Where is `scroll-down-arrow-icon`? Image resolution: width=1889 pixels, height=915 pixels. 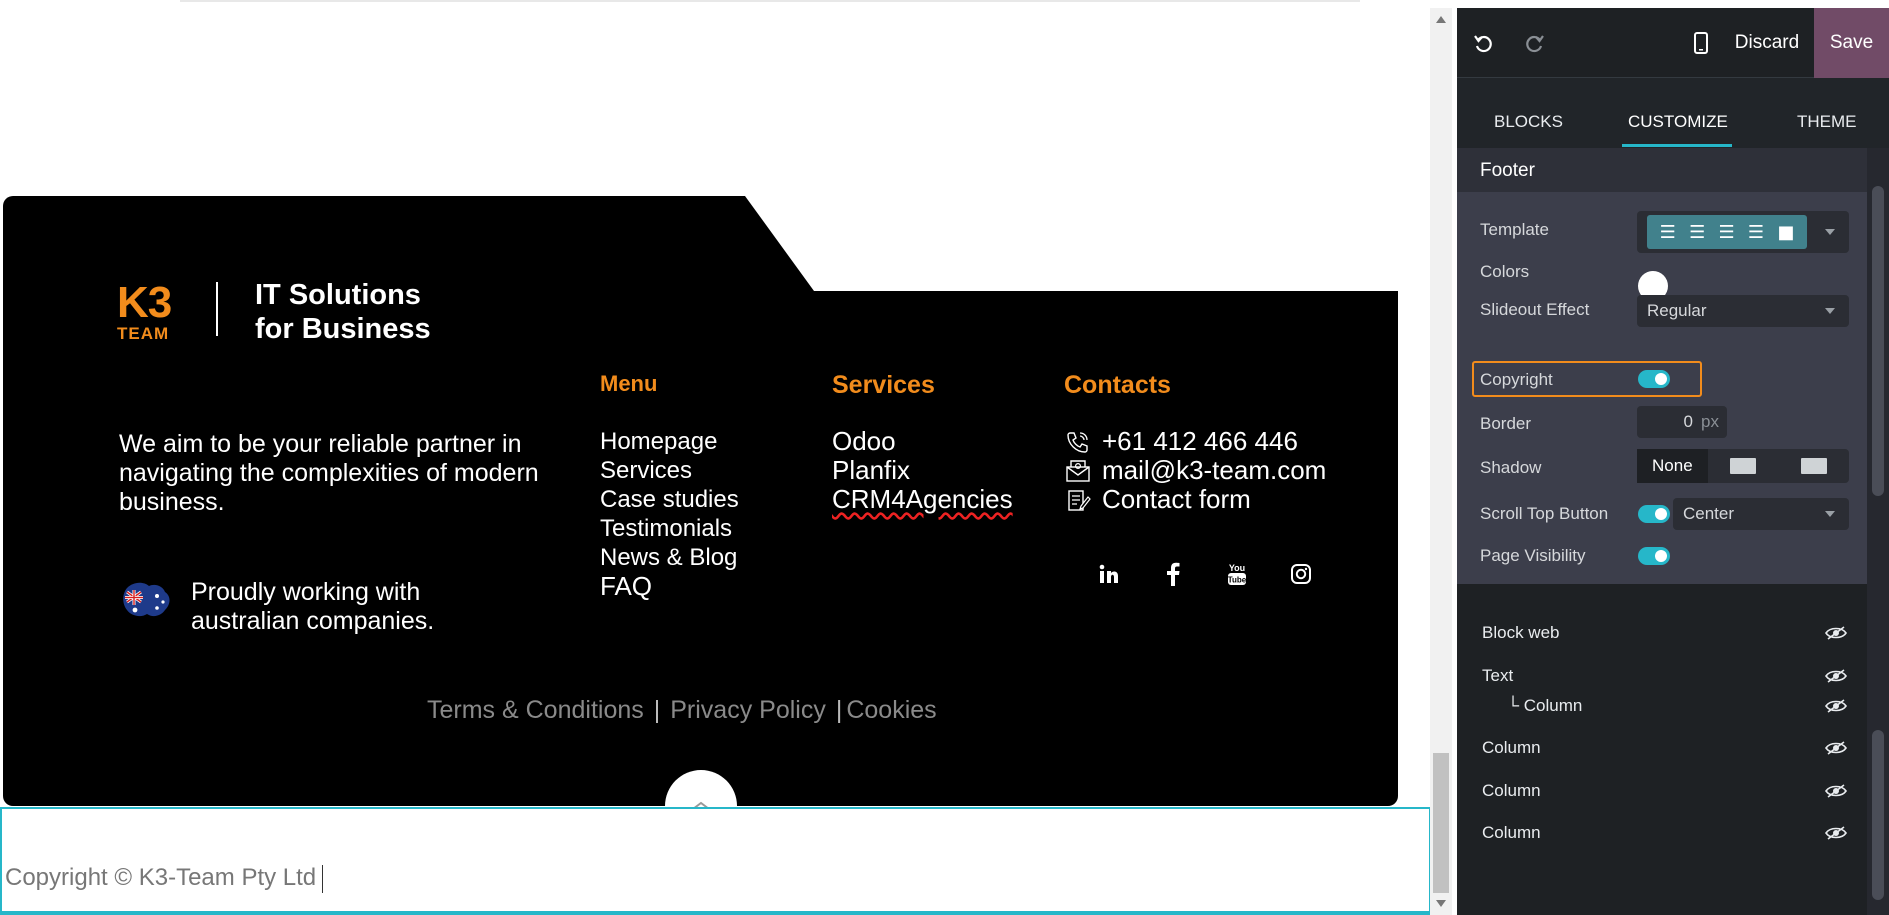
scroll-down-arrow-icon is located at coordinates (1441, 903).